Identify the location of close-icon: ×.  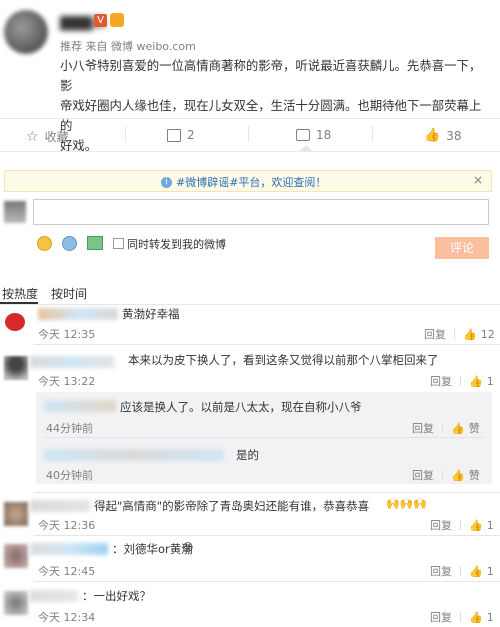
(478, 180).